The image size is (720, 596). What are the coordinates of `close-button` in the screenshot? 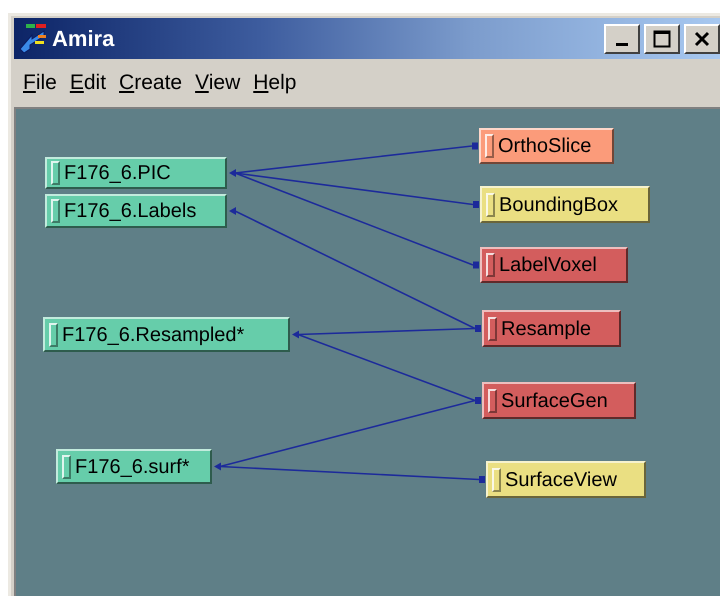 It's located at (702, 39).